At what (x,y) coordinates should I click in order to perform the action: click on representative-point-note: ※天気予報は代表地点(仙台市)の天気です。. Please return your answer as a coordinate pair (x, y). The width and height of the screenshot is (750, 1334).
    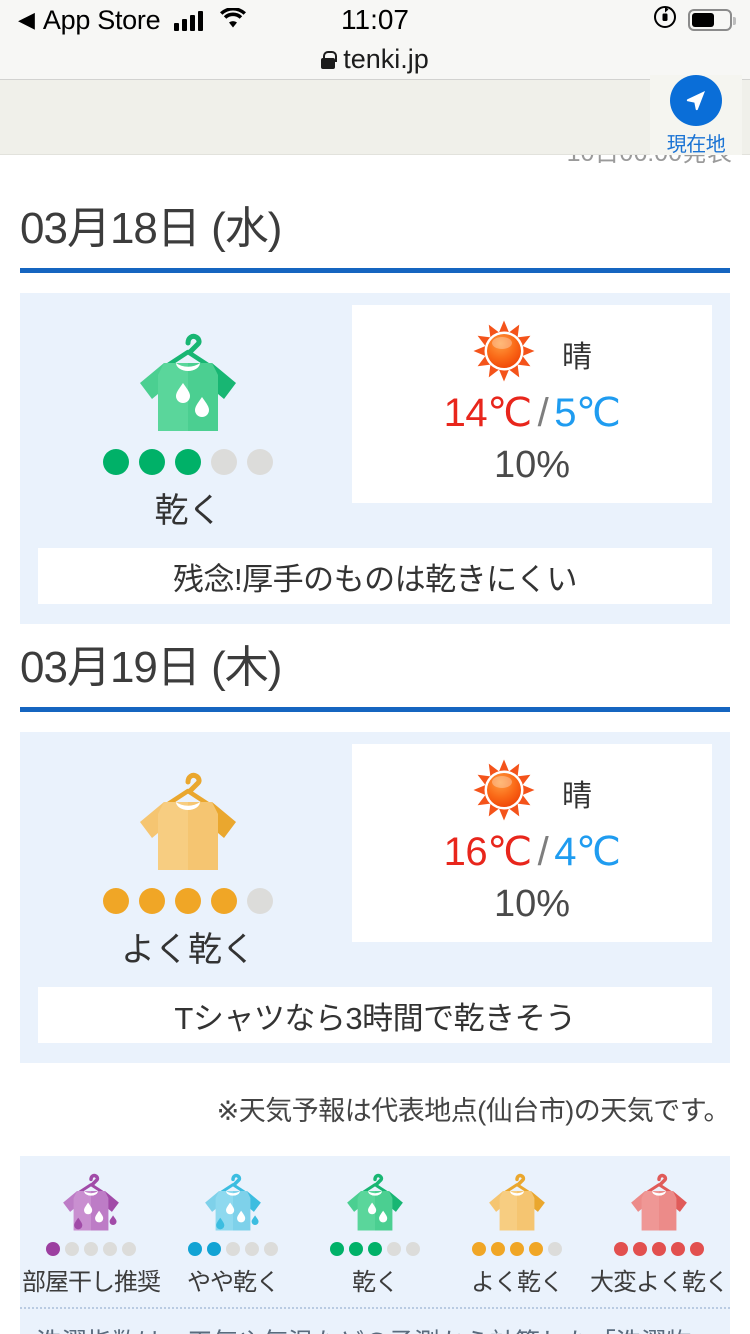
    Looking at the image, I should click on (473, 1111).